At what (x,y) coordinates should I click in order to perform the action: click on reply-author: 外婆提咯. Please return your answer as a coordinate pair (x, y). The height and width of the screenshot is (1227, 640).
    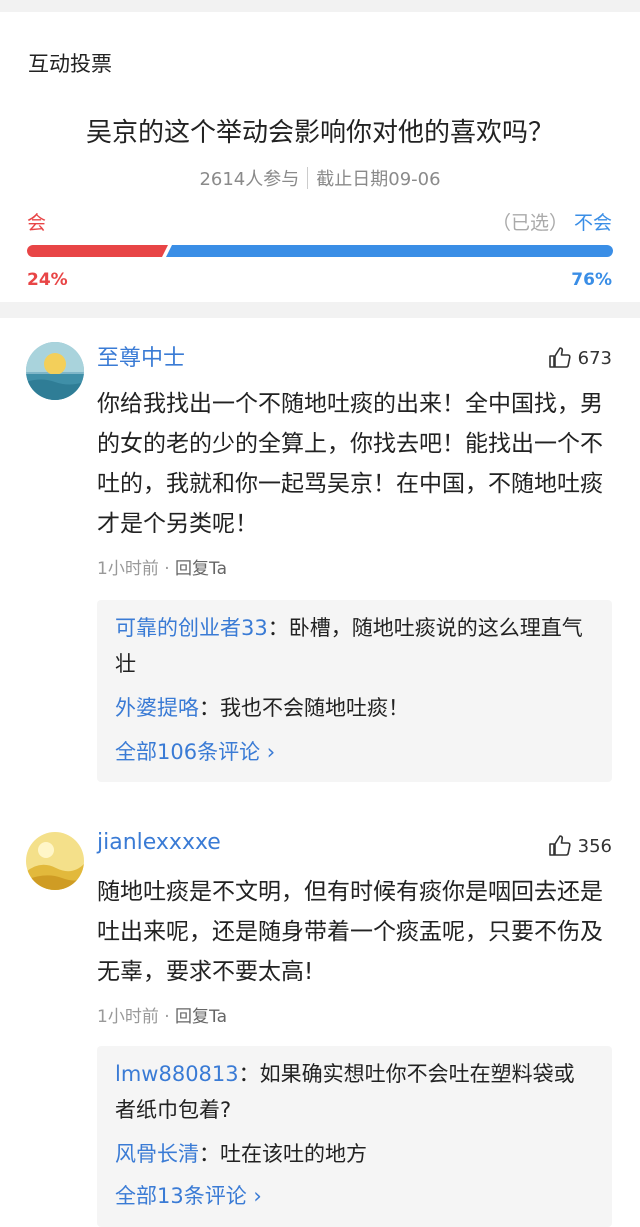
    Looking at the image, I should click on (157, 708).